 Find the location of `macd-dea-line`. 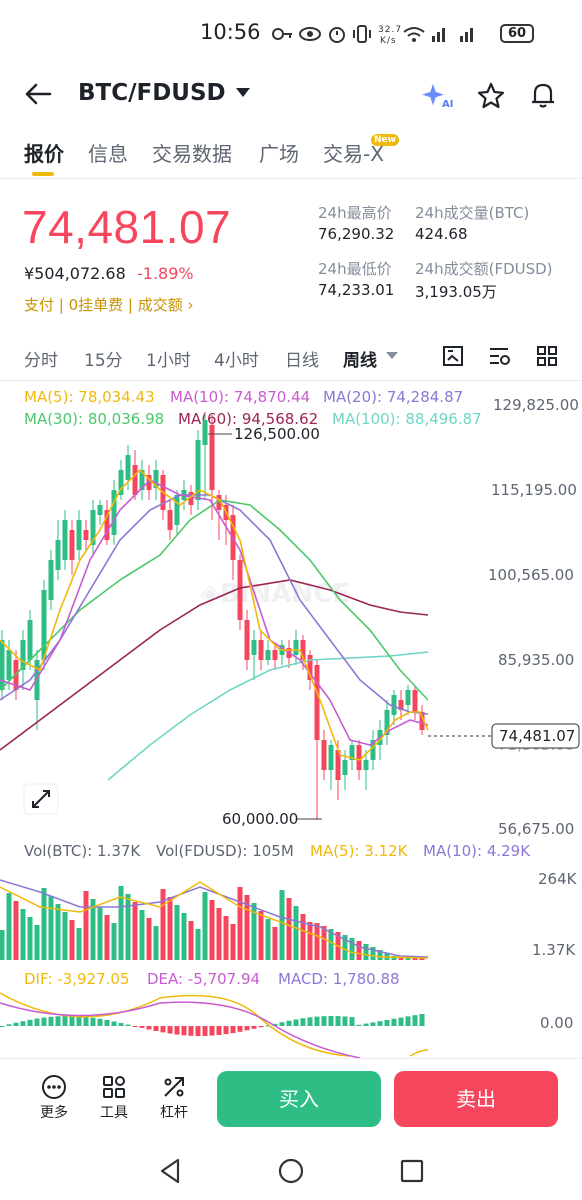

macd-dea-line is located at coordinates (180, 1029).